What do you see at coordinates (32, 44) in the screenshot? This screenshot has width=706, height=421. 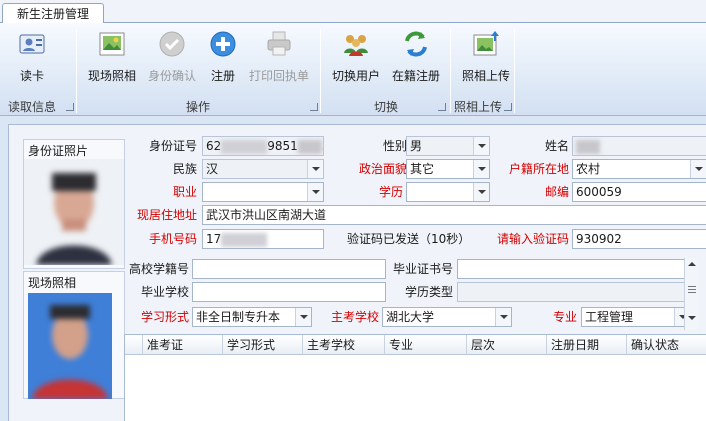 I see `id-card-reader-icon` at bounding box center [32, 44].